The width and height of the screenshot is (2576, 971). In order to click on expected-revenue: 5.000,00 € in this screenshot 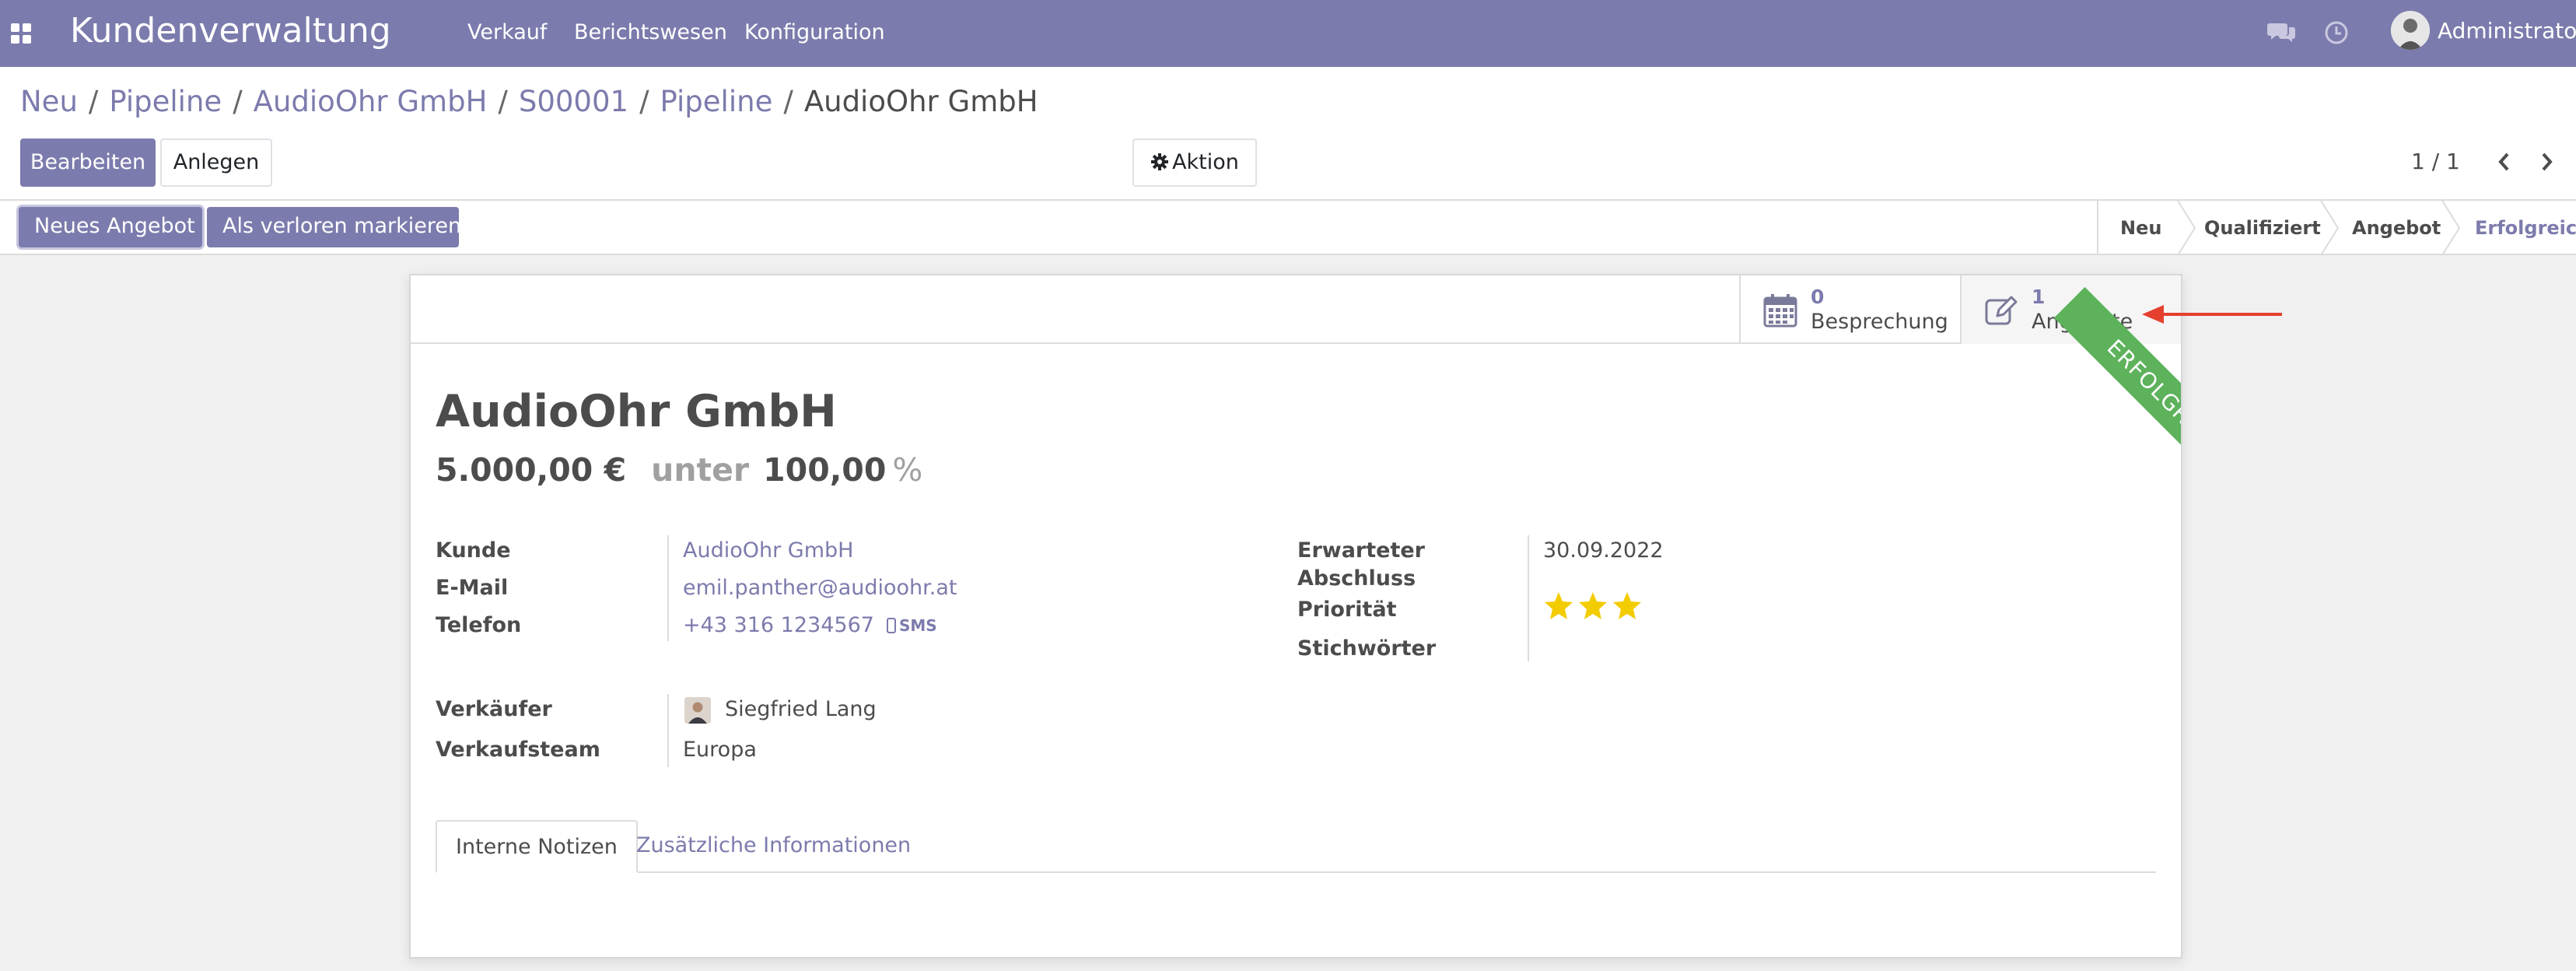, I will do `click(531, 470)`.